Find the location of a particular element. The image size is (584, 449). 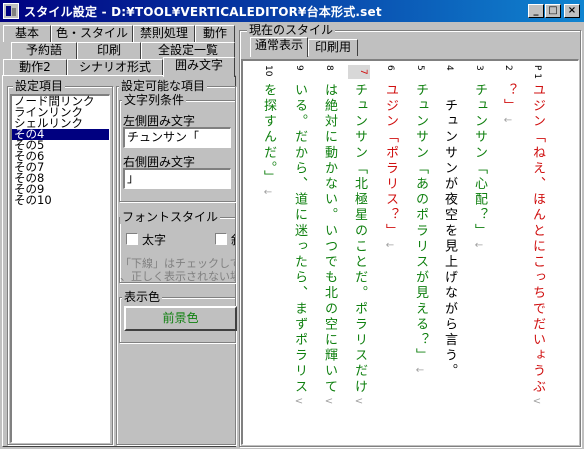

line-number: P 1 is located at coordinates (537, 72).